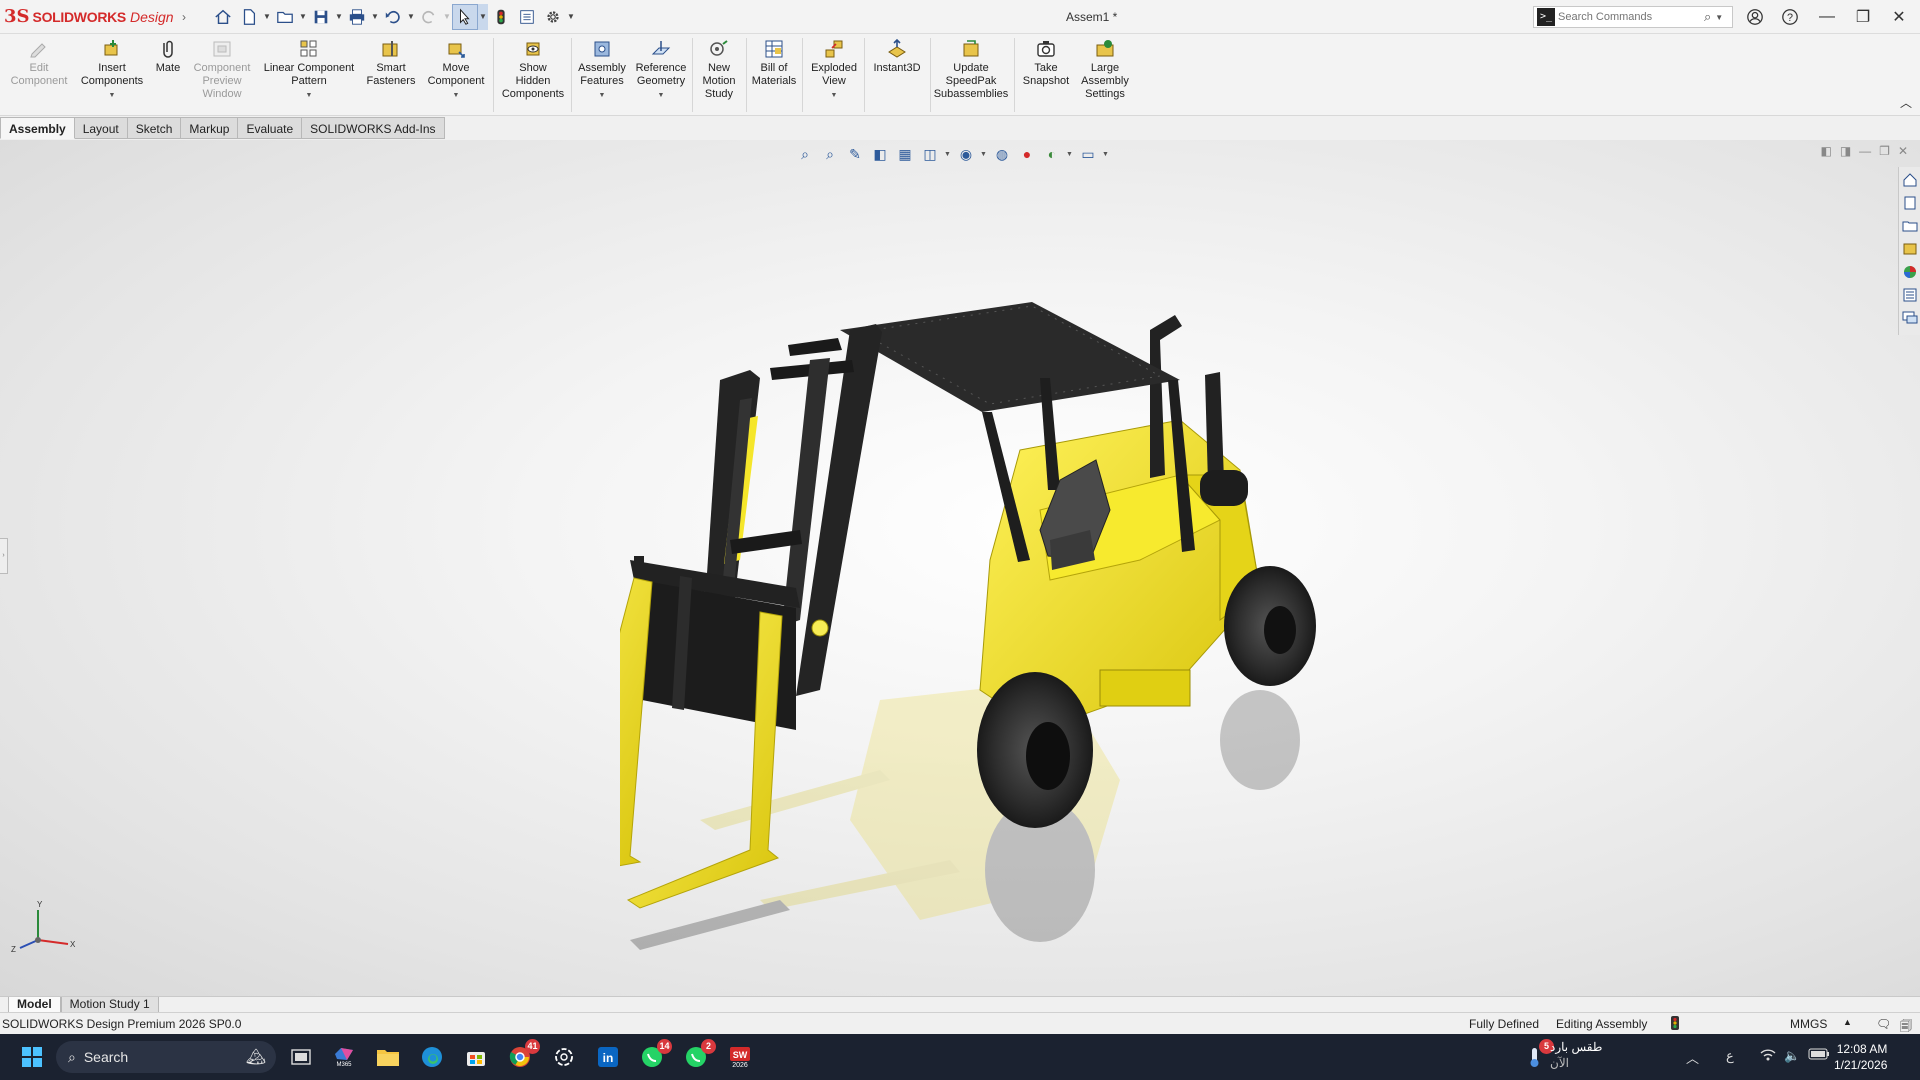  I want to click on input-language-indicator: ع, so click(1730, 1056).